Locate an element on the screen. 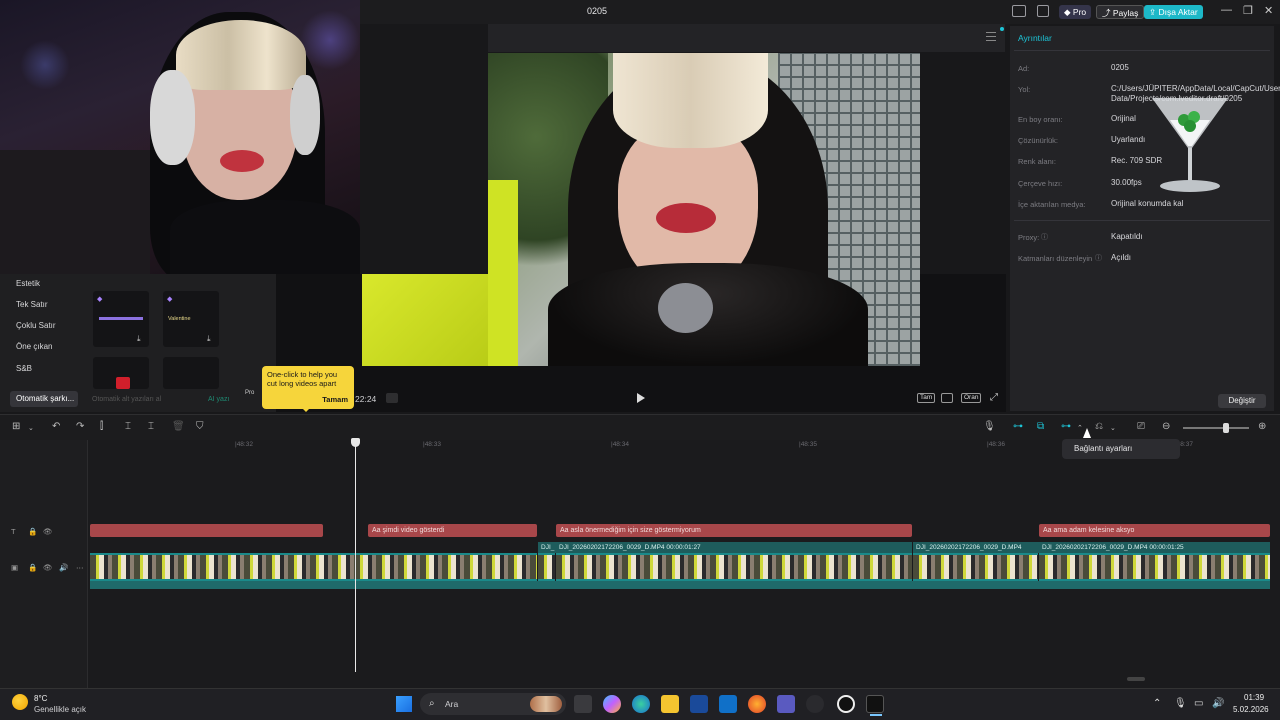 The width and height of the screenshot is (1280, 720). shortcut-icon is located at coordinates (1043, 11).